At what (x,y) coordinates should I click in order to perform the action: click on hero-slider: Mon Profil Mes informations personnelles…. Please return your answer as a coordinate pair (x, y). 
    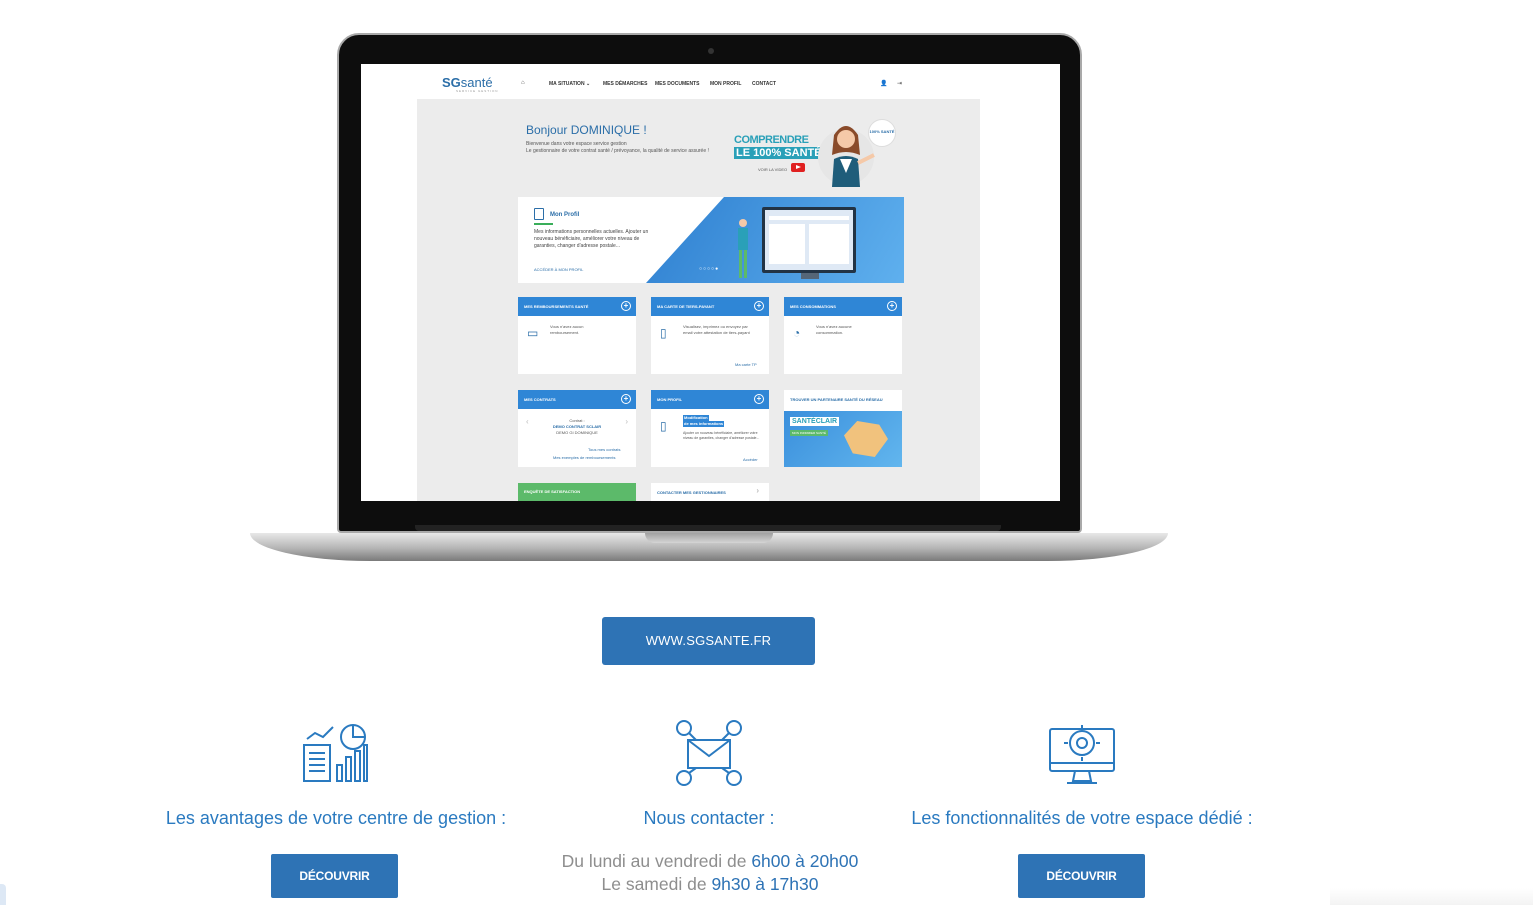
    Looking at the image, I should click on (711, 240).